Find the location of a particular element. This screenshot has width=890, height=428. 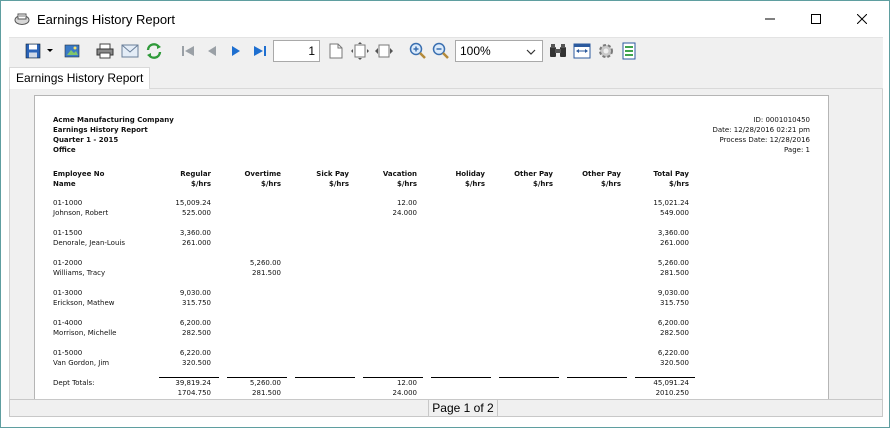

tab-earnings-history-report: Earnings History Report is located at coordinates (80, 78).